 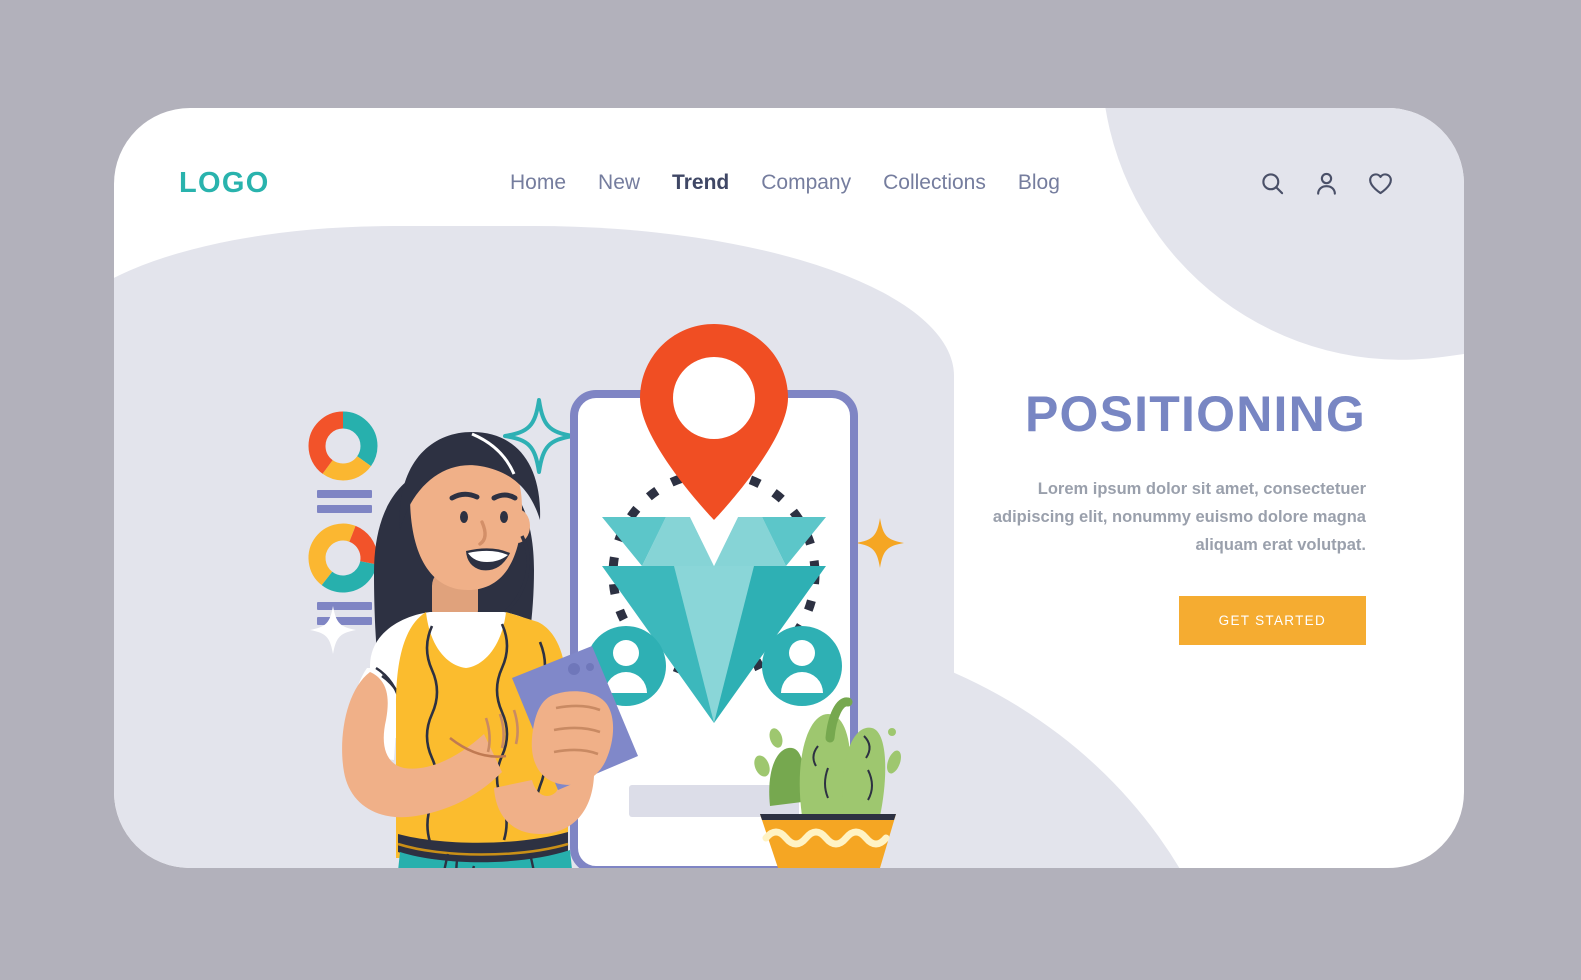 What do you see at coordinates (700, 183) in the screenshot?
I see `nav-item-trend: Trend` at bounding box center [700, 183].